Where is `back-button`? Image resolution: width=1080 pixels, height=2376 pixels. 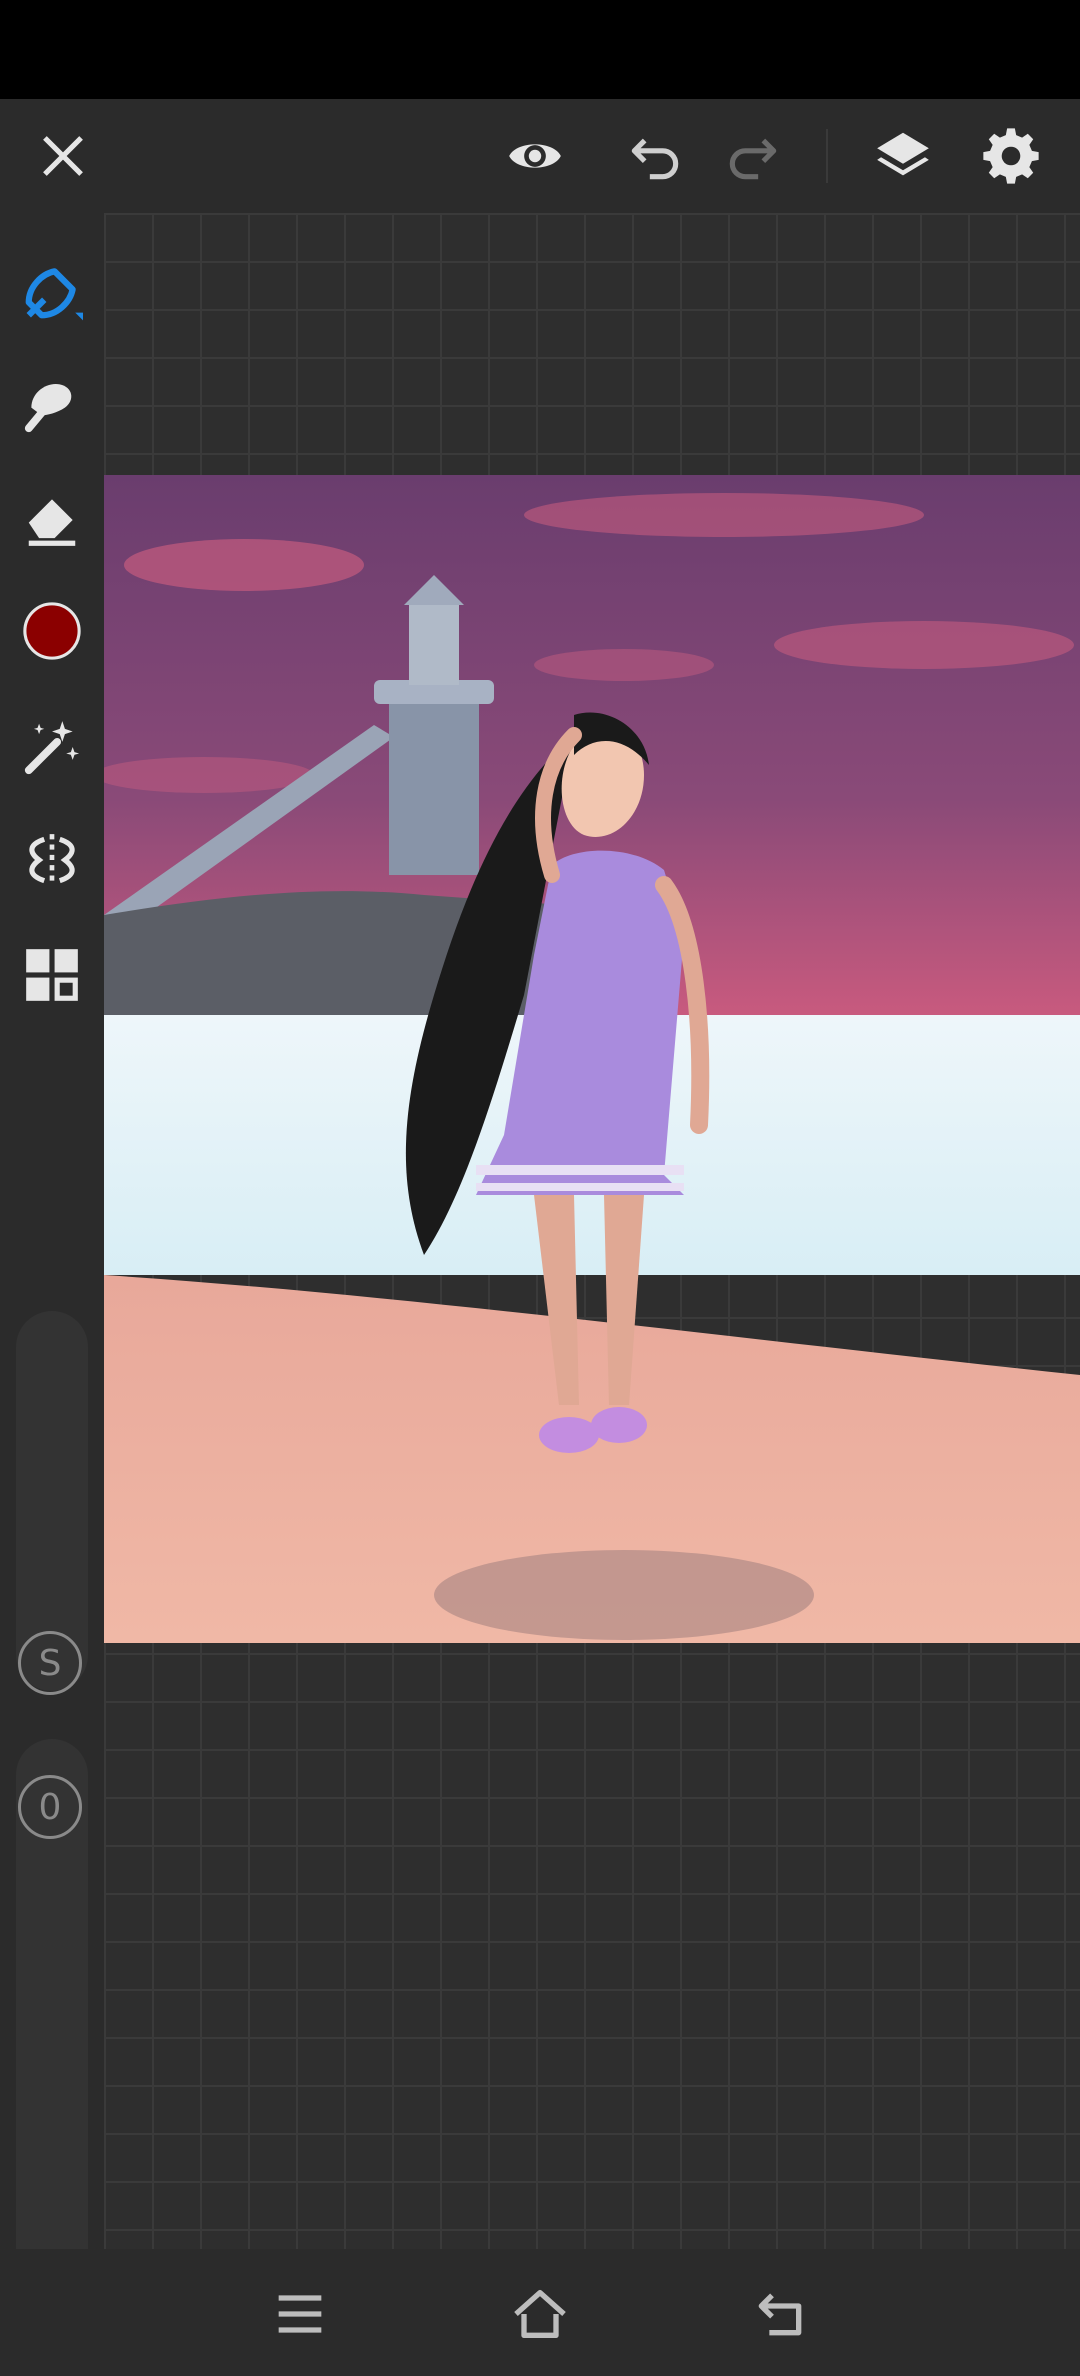
back-button is located at coordinates (780, 2314).